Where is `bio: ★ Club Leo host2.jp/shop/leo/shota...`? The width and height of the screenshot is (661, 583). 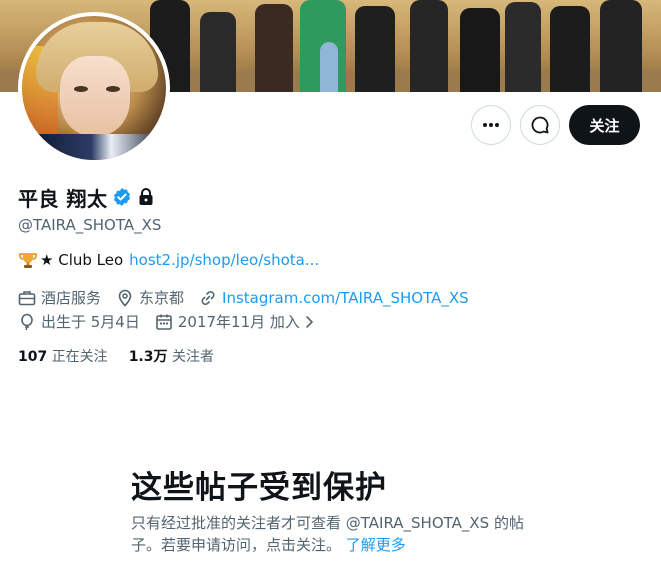 bio: ★ Club Leo host2.jp/shop/leo/shota... is located at coordinates (168, 260).